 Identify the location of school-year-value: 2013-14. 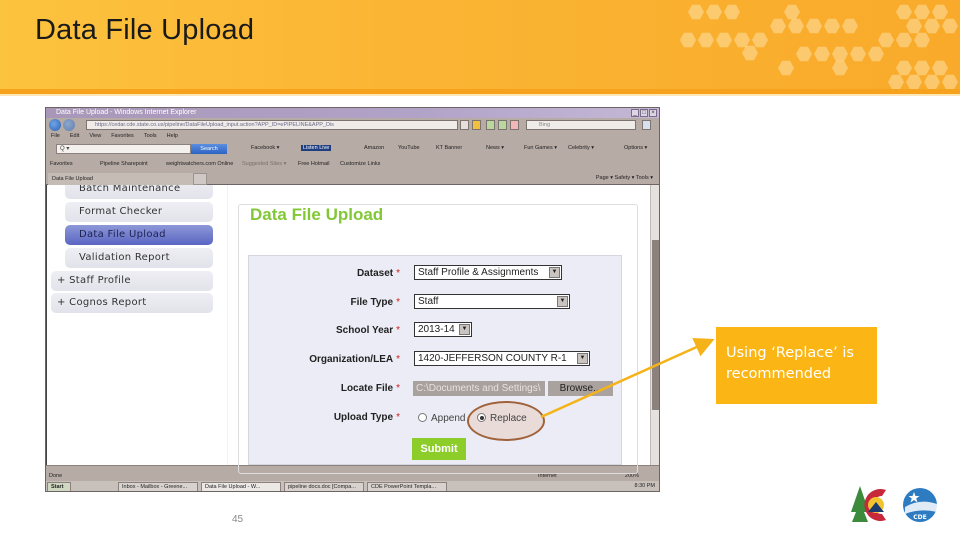
(436, 329).